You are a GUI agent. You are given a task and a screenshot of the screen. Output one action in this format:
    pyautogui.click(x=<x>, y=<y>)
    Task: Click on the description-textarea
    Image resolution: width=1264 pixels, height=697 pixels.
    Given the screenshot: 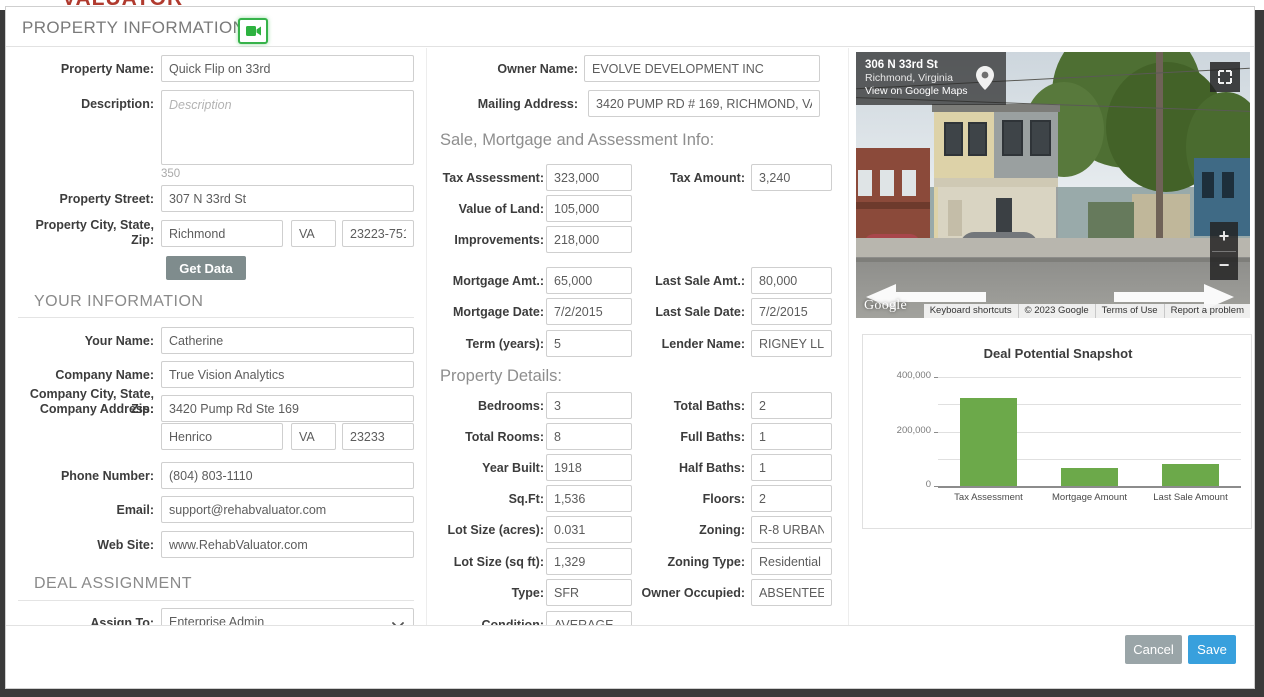 What is the action you would take?
    pyautogui.click(x=287, y=127)
    